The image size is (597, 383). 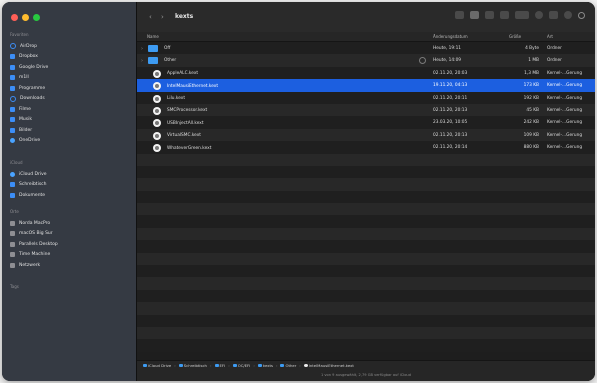 I want to click on tag-icon, so click(x=568, y=15).